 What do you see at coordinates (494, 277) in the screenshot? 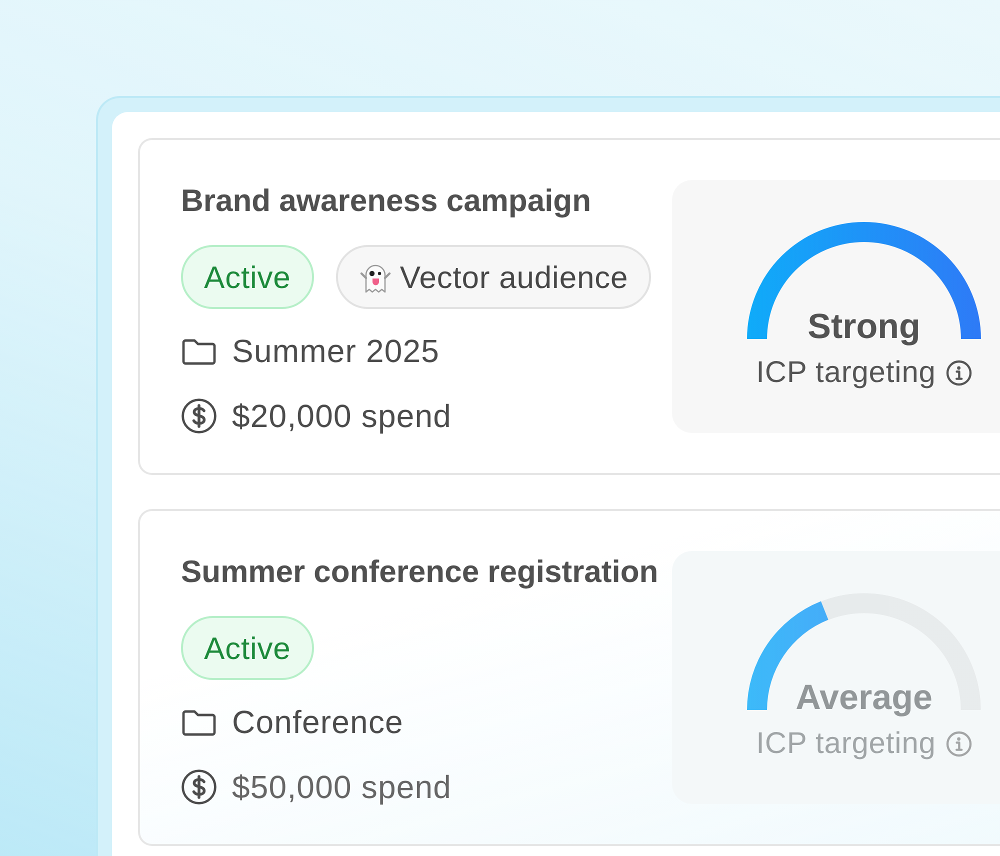
I see `audience-tag: Vector audience` at bounding box center [494, 277].